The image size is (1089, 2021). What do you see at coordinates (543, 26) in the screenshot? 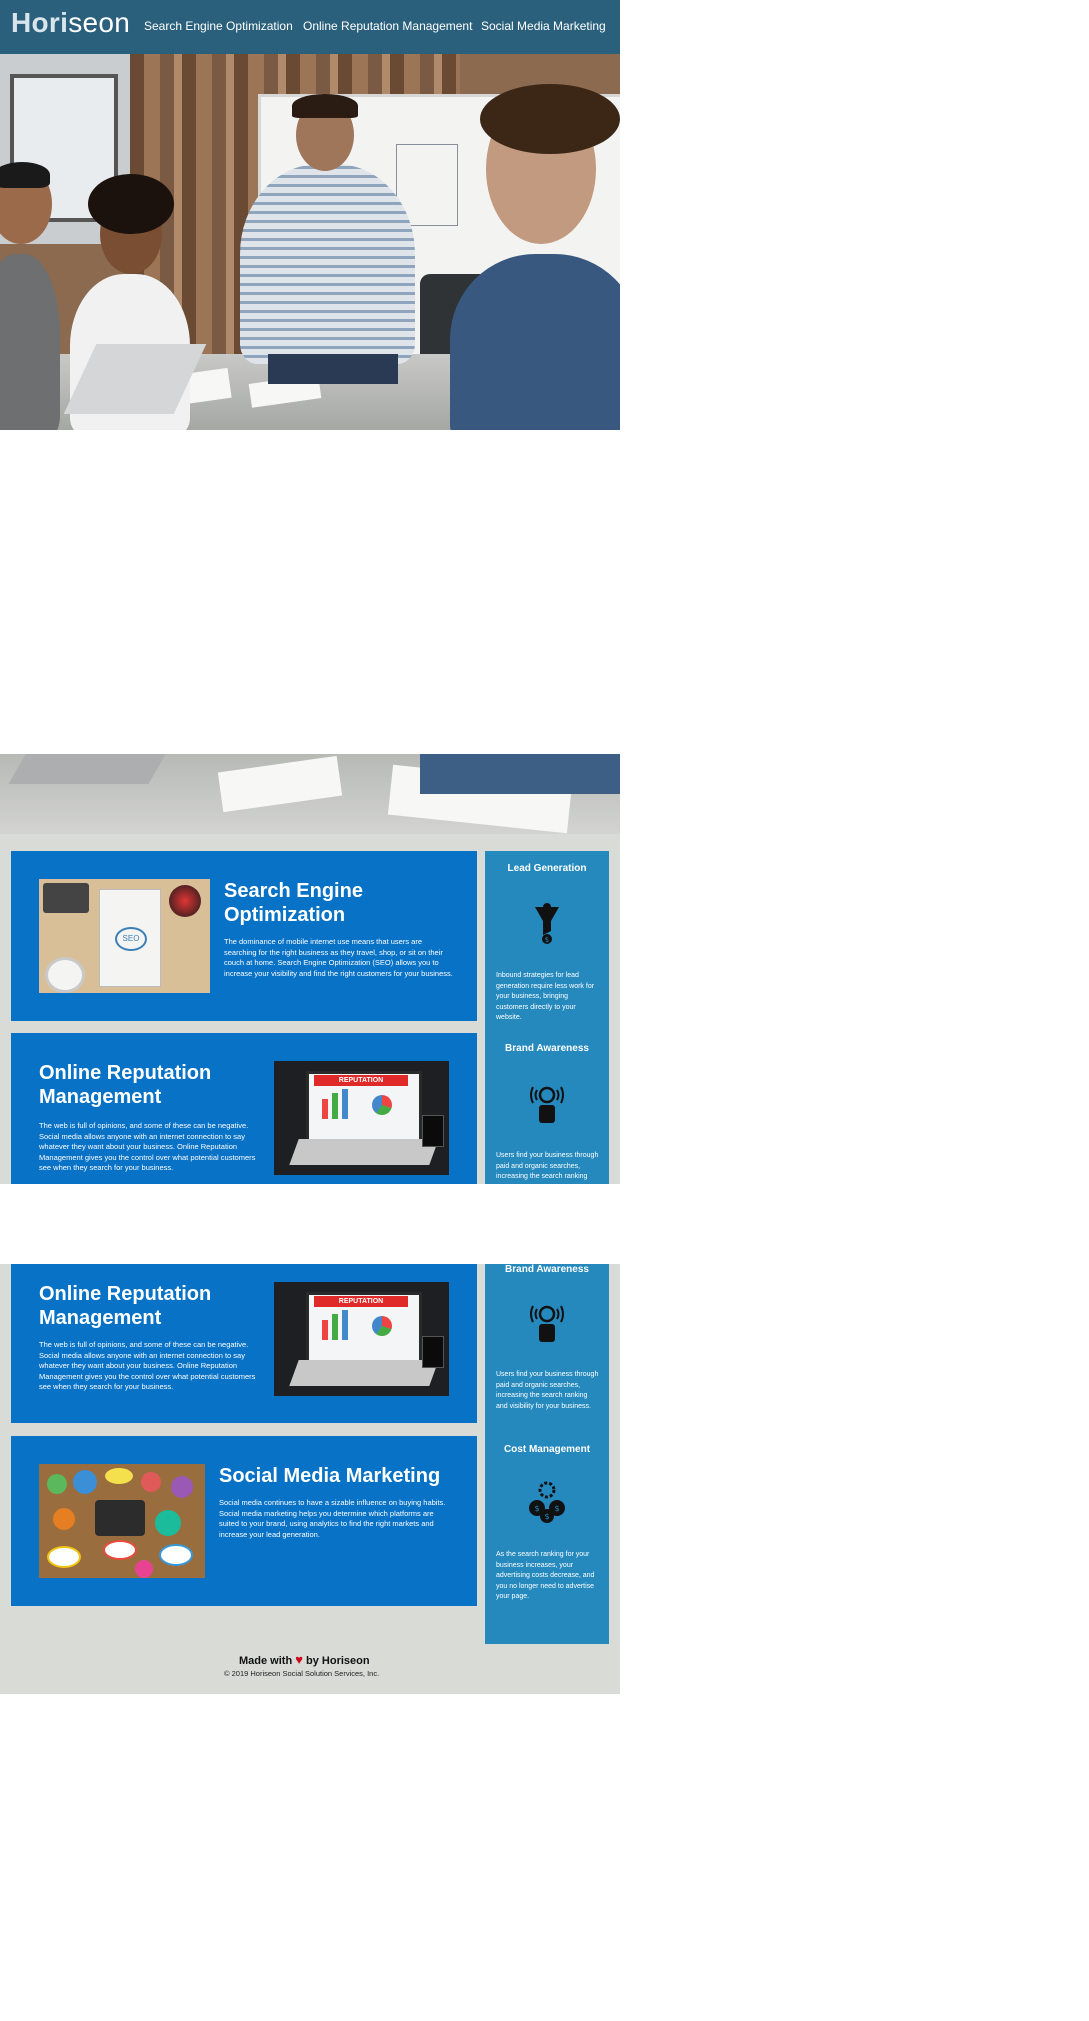
I see `nav-link-social: Social Media Marketing` at bounding box center [543, 26].